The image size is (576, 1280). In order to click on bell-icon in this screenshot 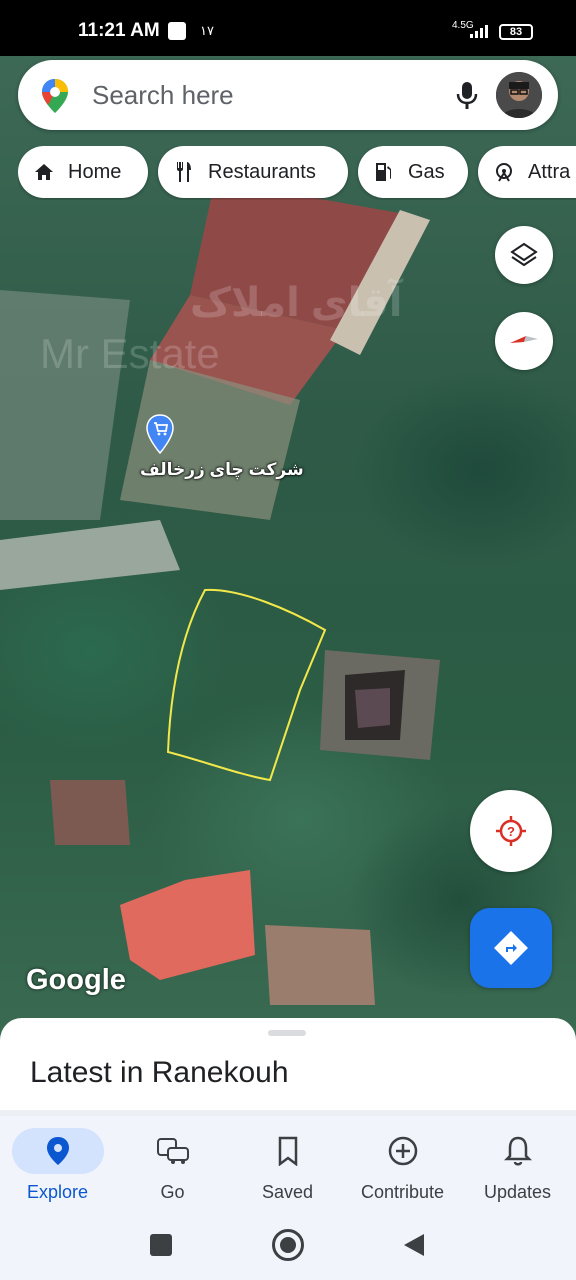, I will do `click(517, 1151)`.